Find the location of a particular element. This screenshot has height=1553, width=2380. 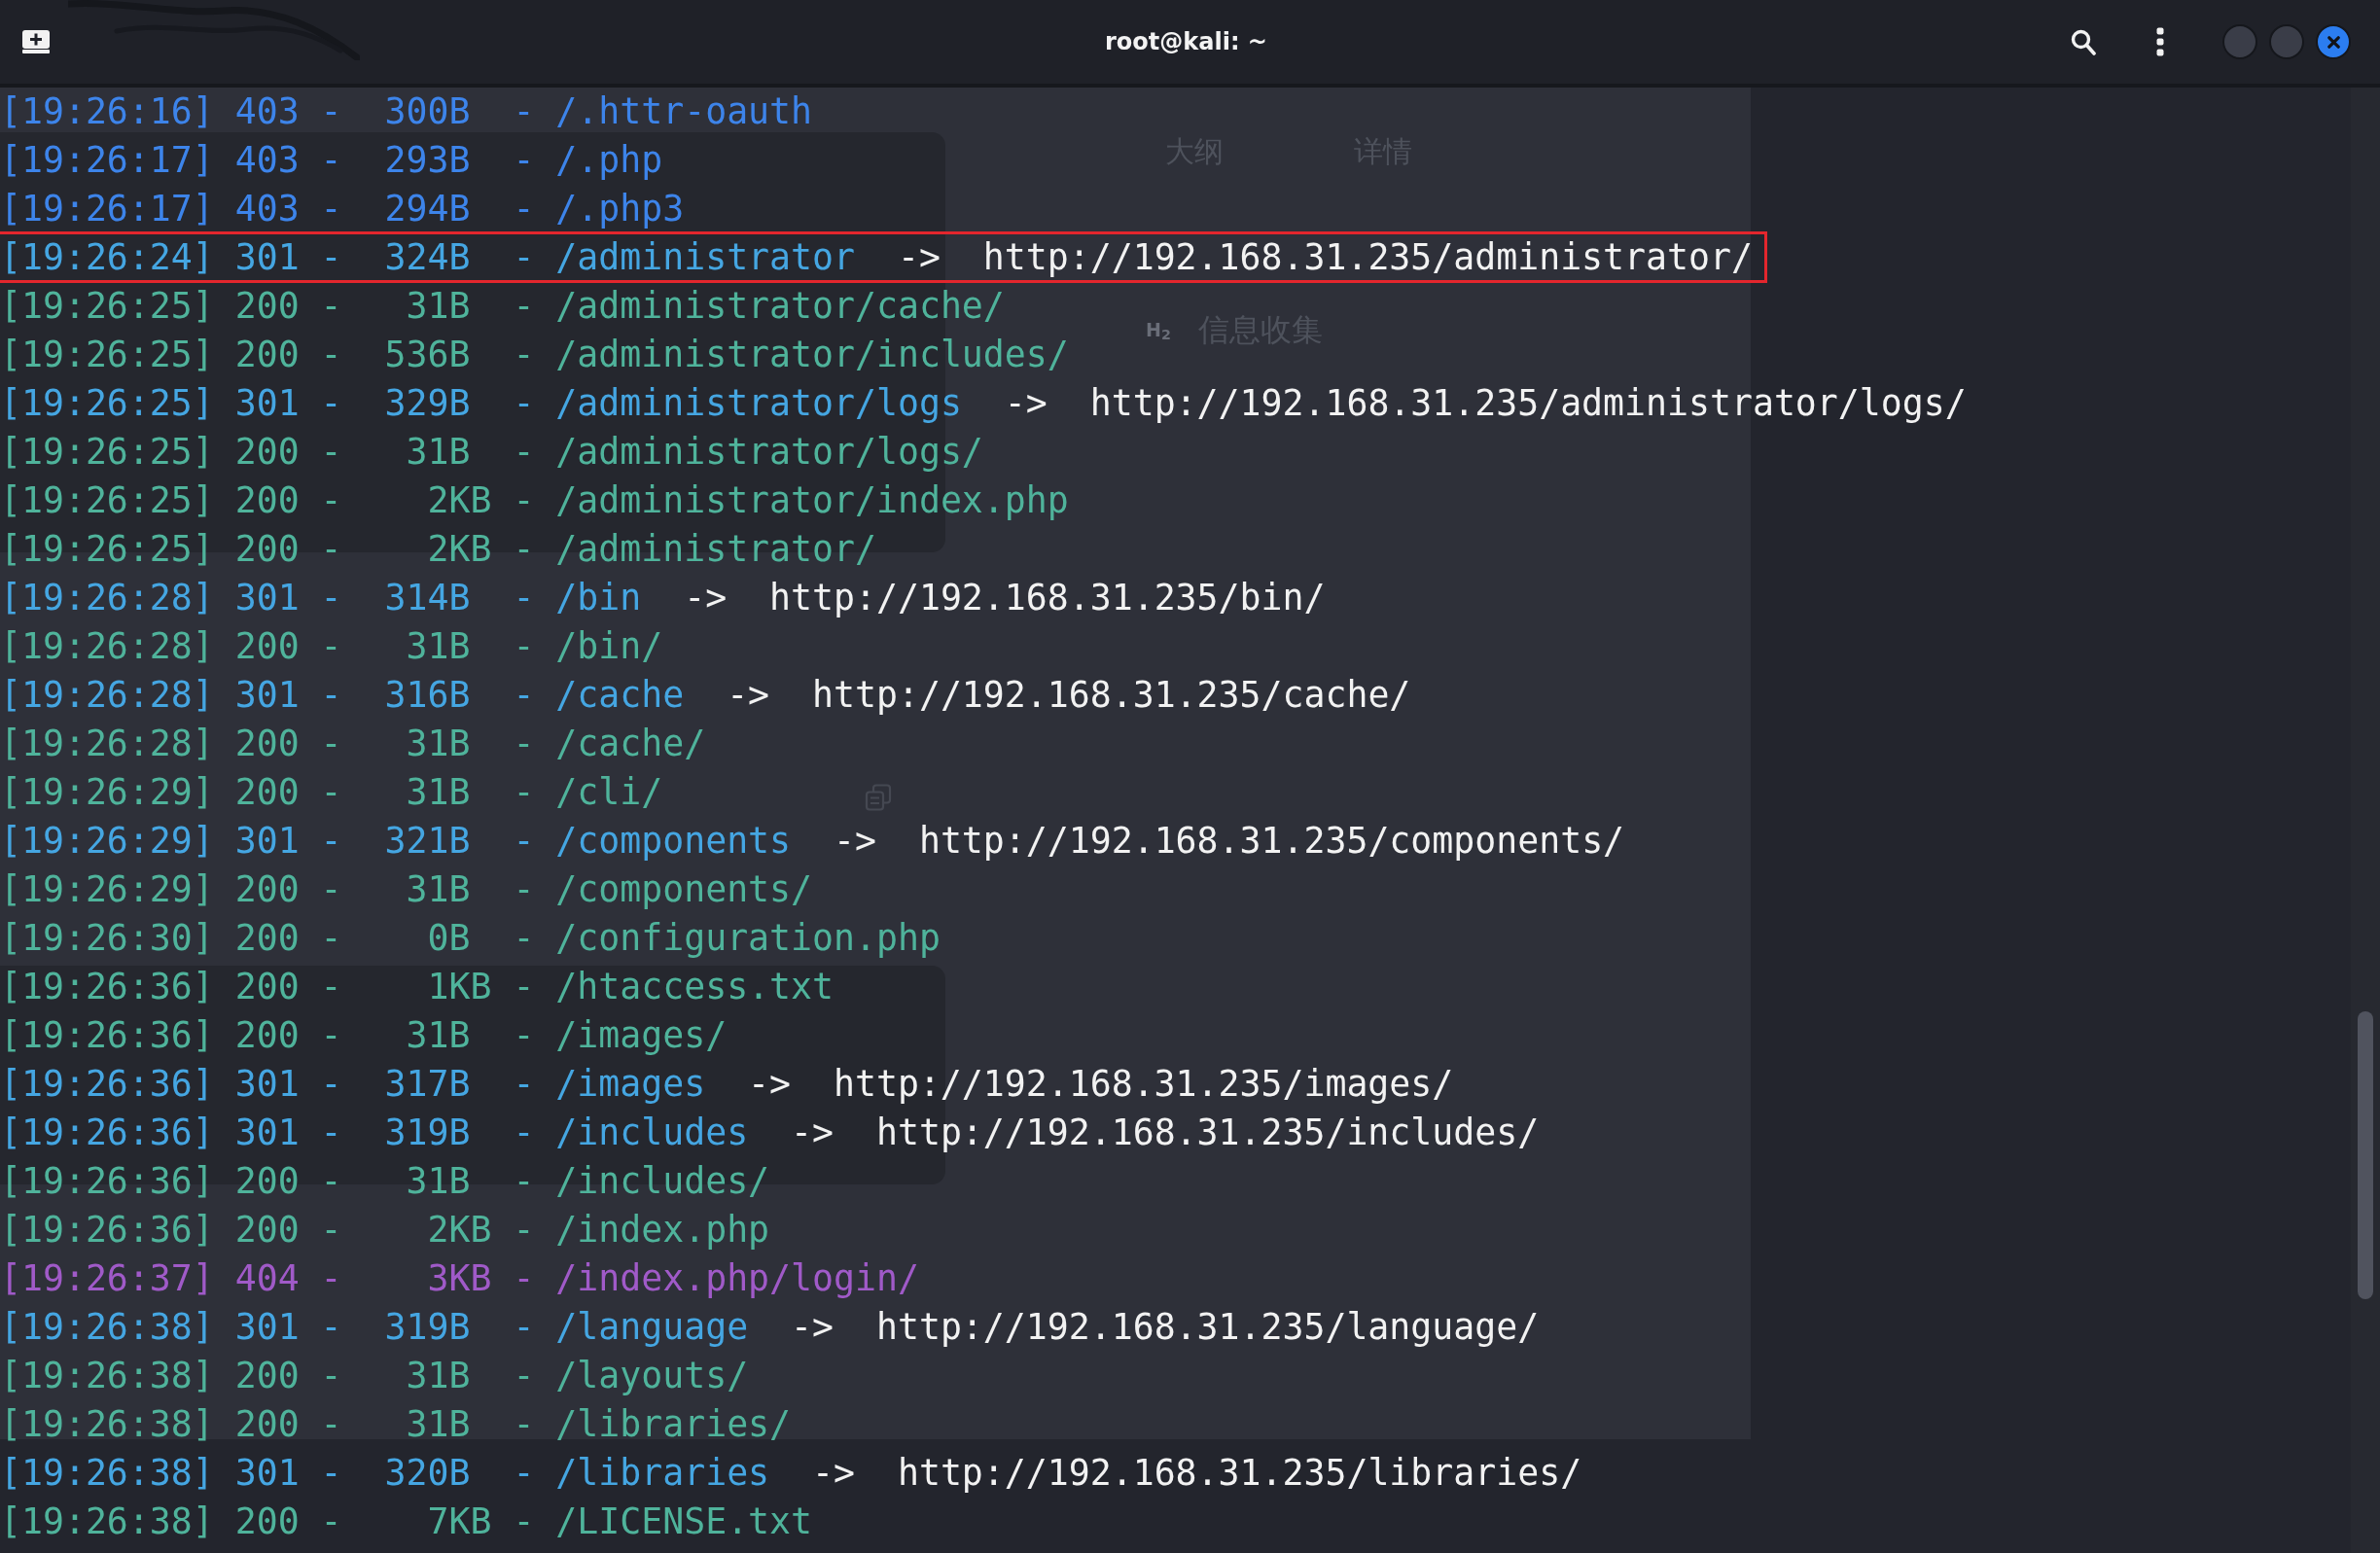

heading-level-marker: H$_{2}$ is located at coordinates (1158, 329).